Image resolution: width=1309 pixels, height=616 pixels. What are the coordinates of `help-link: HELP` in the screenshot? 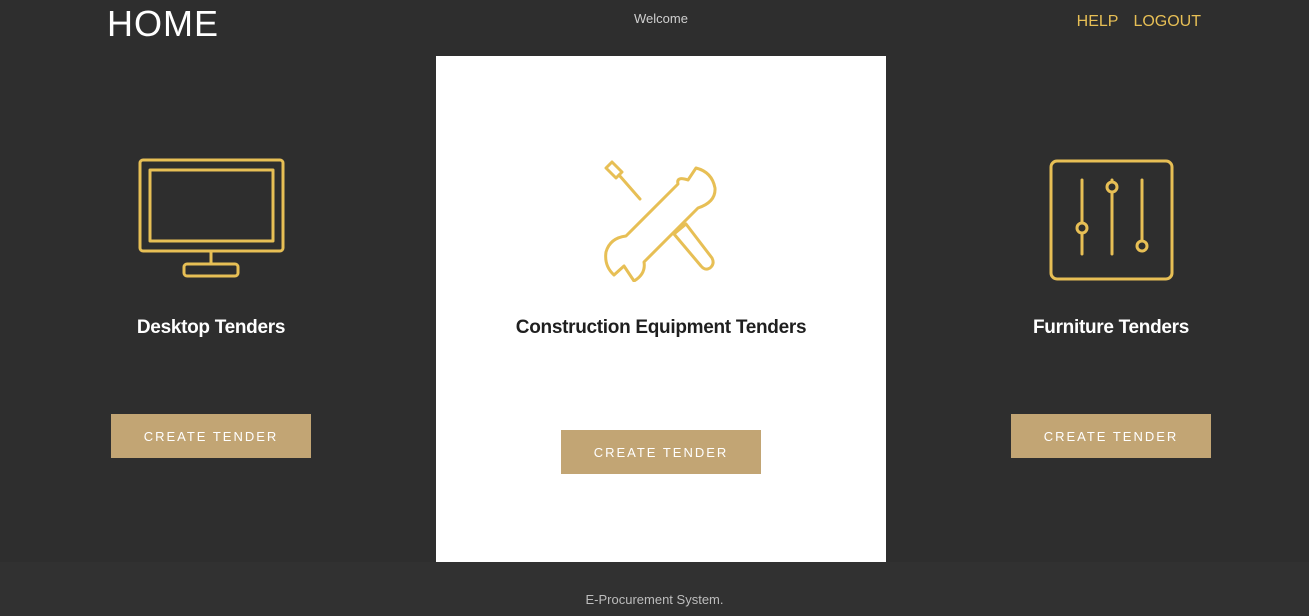 It's located at (1098, 22).